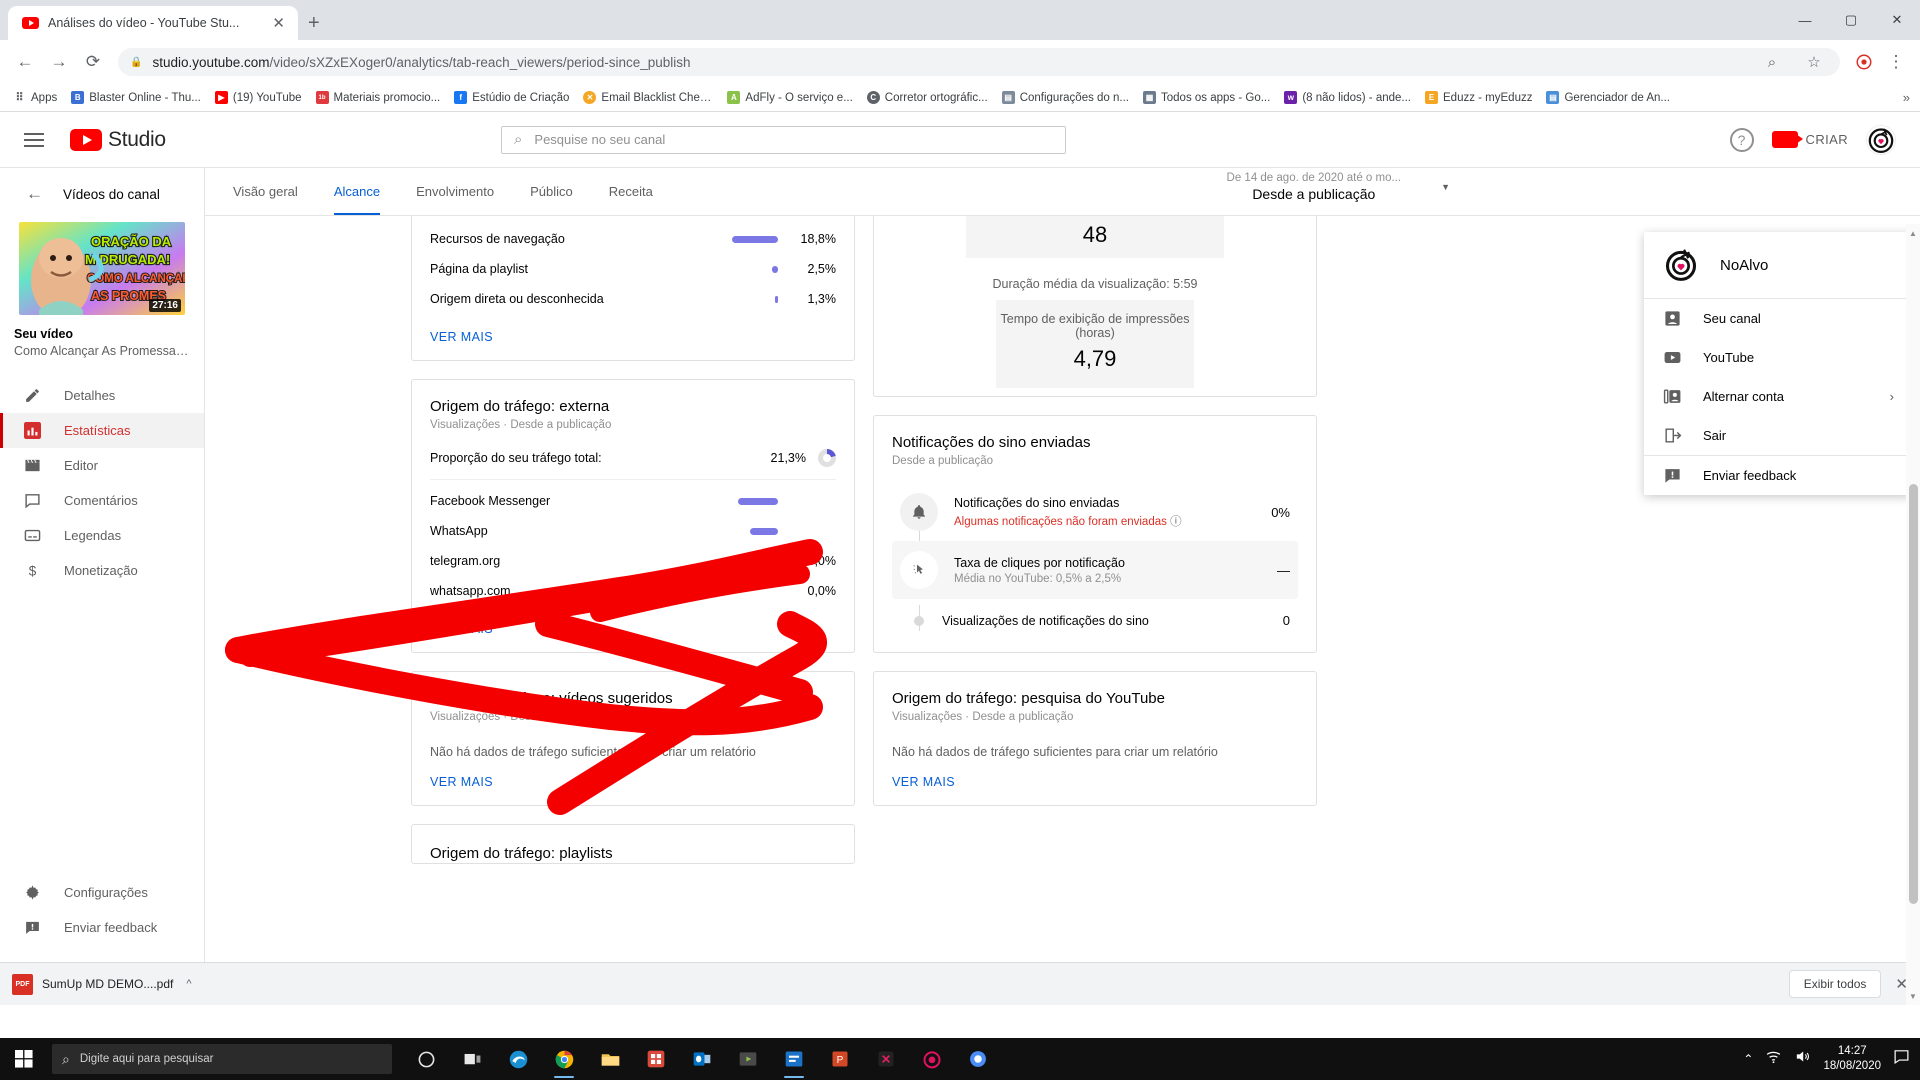 This screenshot has width=1920, height=1080. Describe the element at coordinates (1908, 97) in the screenshot. I see `bookmarks-overflow-icon: »` at that location.